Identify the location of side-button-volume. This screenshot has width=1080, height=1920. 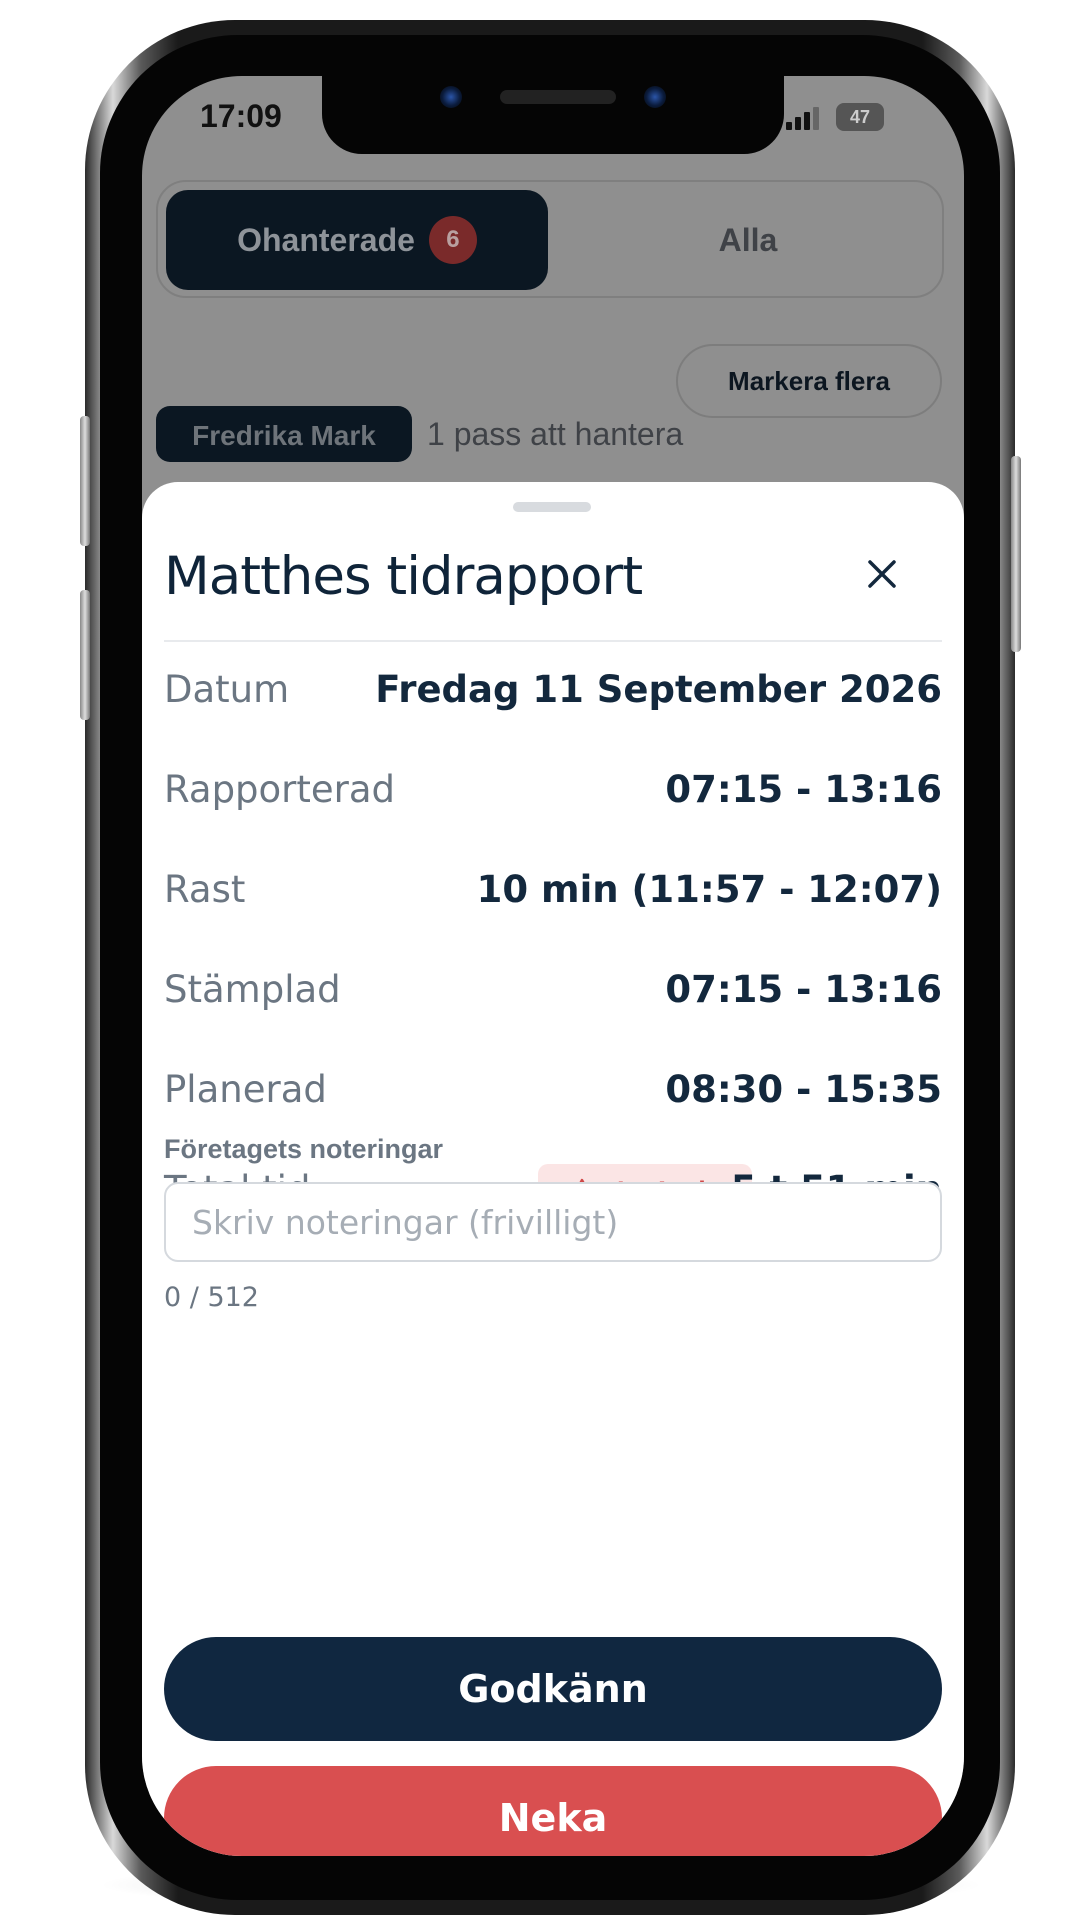
(85, 655).